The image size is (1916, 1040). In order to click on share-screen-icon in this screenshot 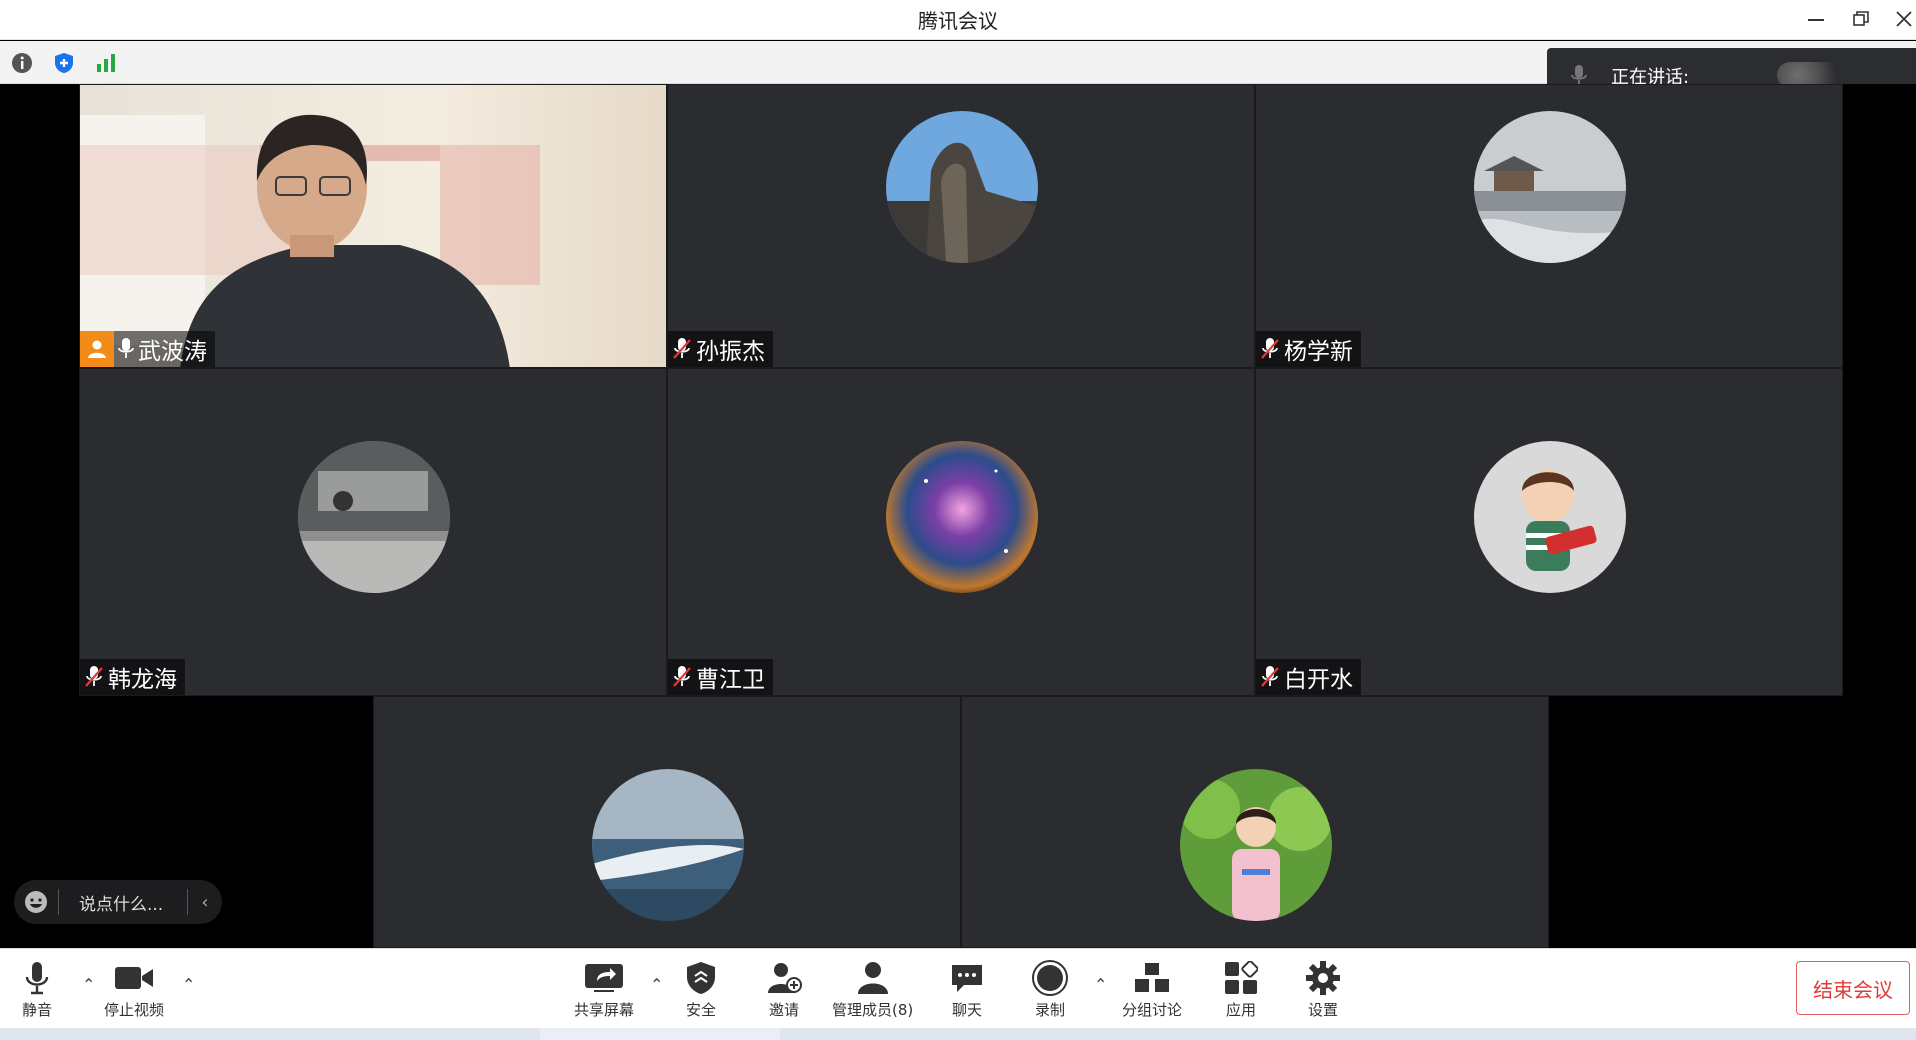, I will do `click(604, 978)`.